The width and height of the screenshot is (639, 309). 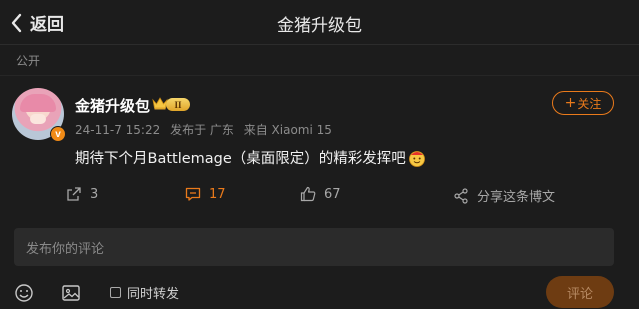 I want to click on username: 金猪升级包, so click(x=112, y=105).